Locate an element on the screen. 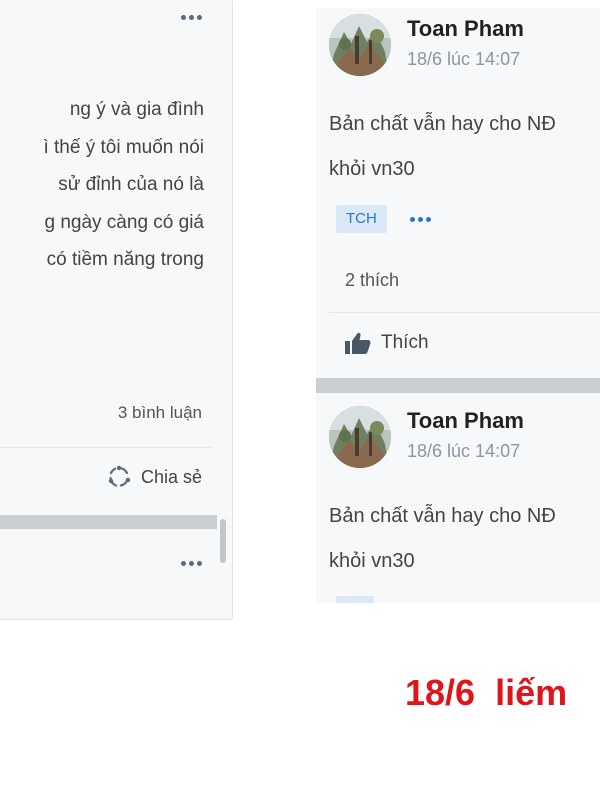  post-body-line: g ngày càng có giá is located at coordinates (124, 222).